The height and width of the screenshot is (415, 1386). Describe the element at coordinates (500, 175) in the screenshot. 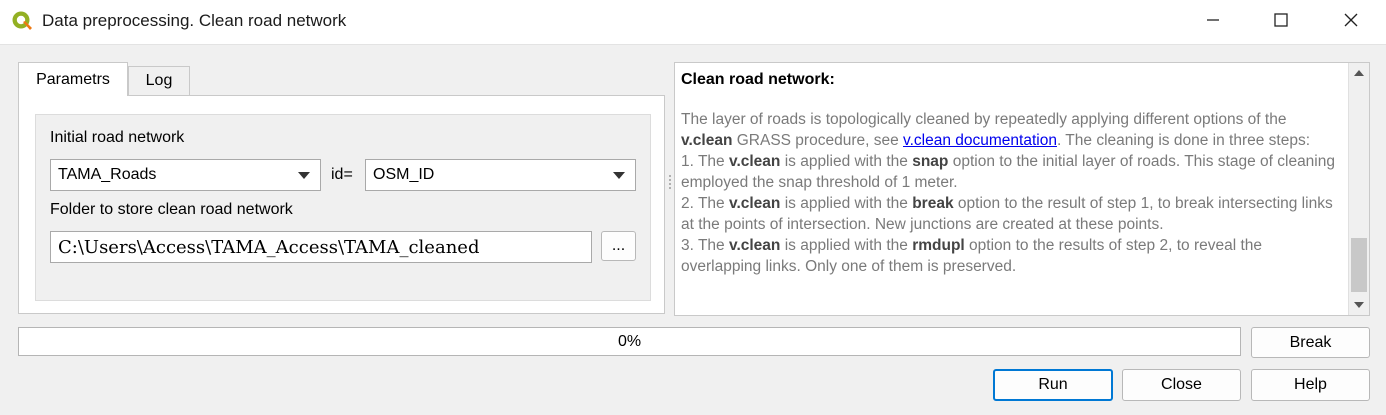

I see `id-field-combo: OSM_ID` at that location.